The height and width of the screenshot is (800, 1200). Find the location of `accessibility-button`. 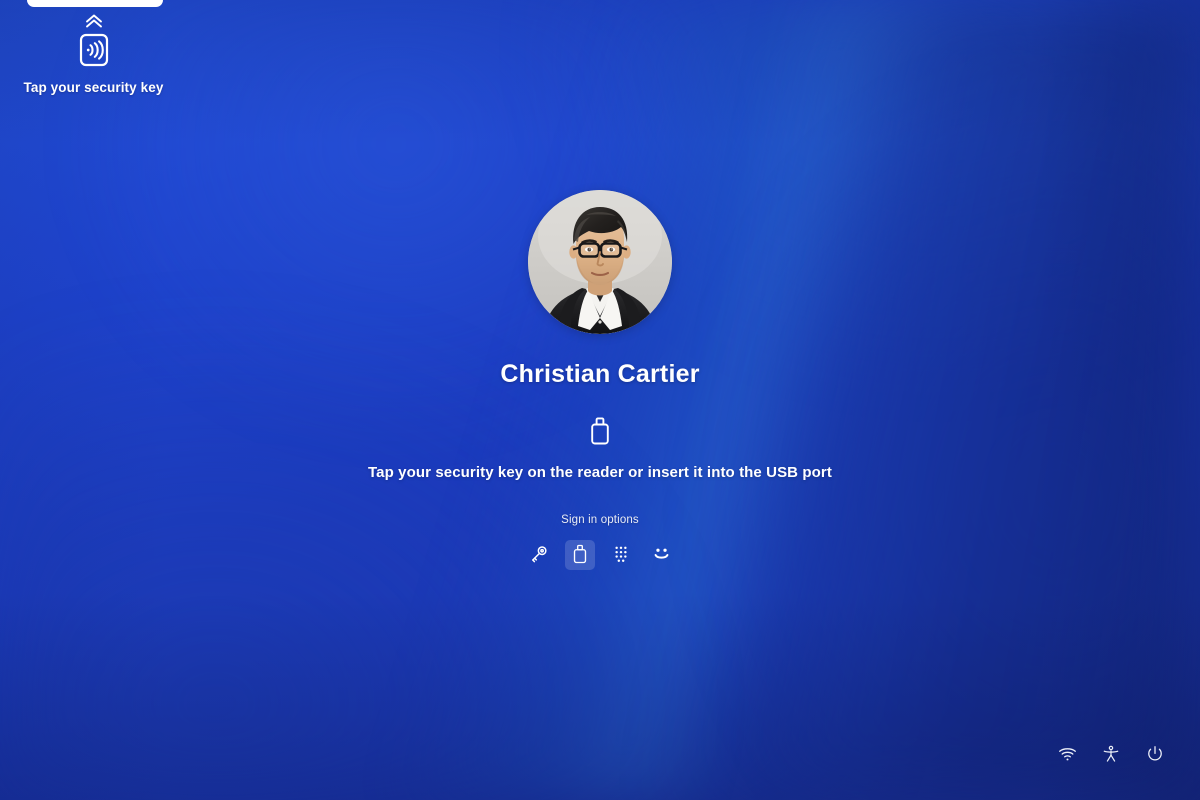

accessibility-button is located at coordinates (1111, 755).